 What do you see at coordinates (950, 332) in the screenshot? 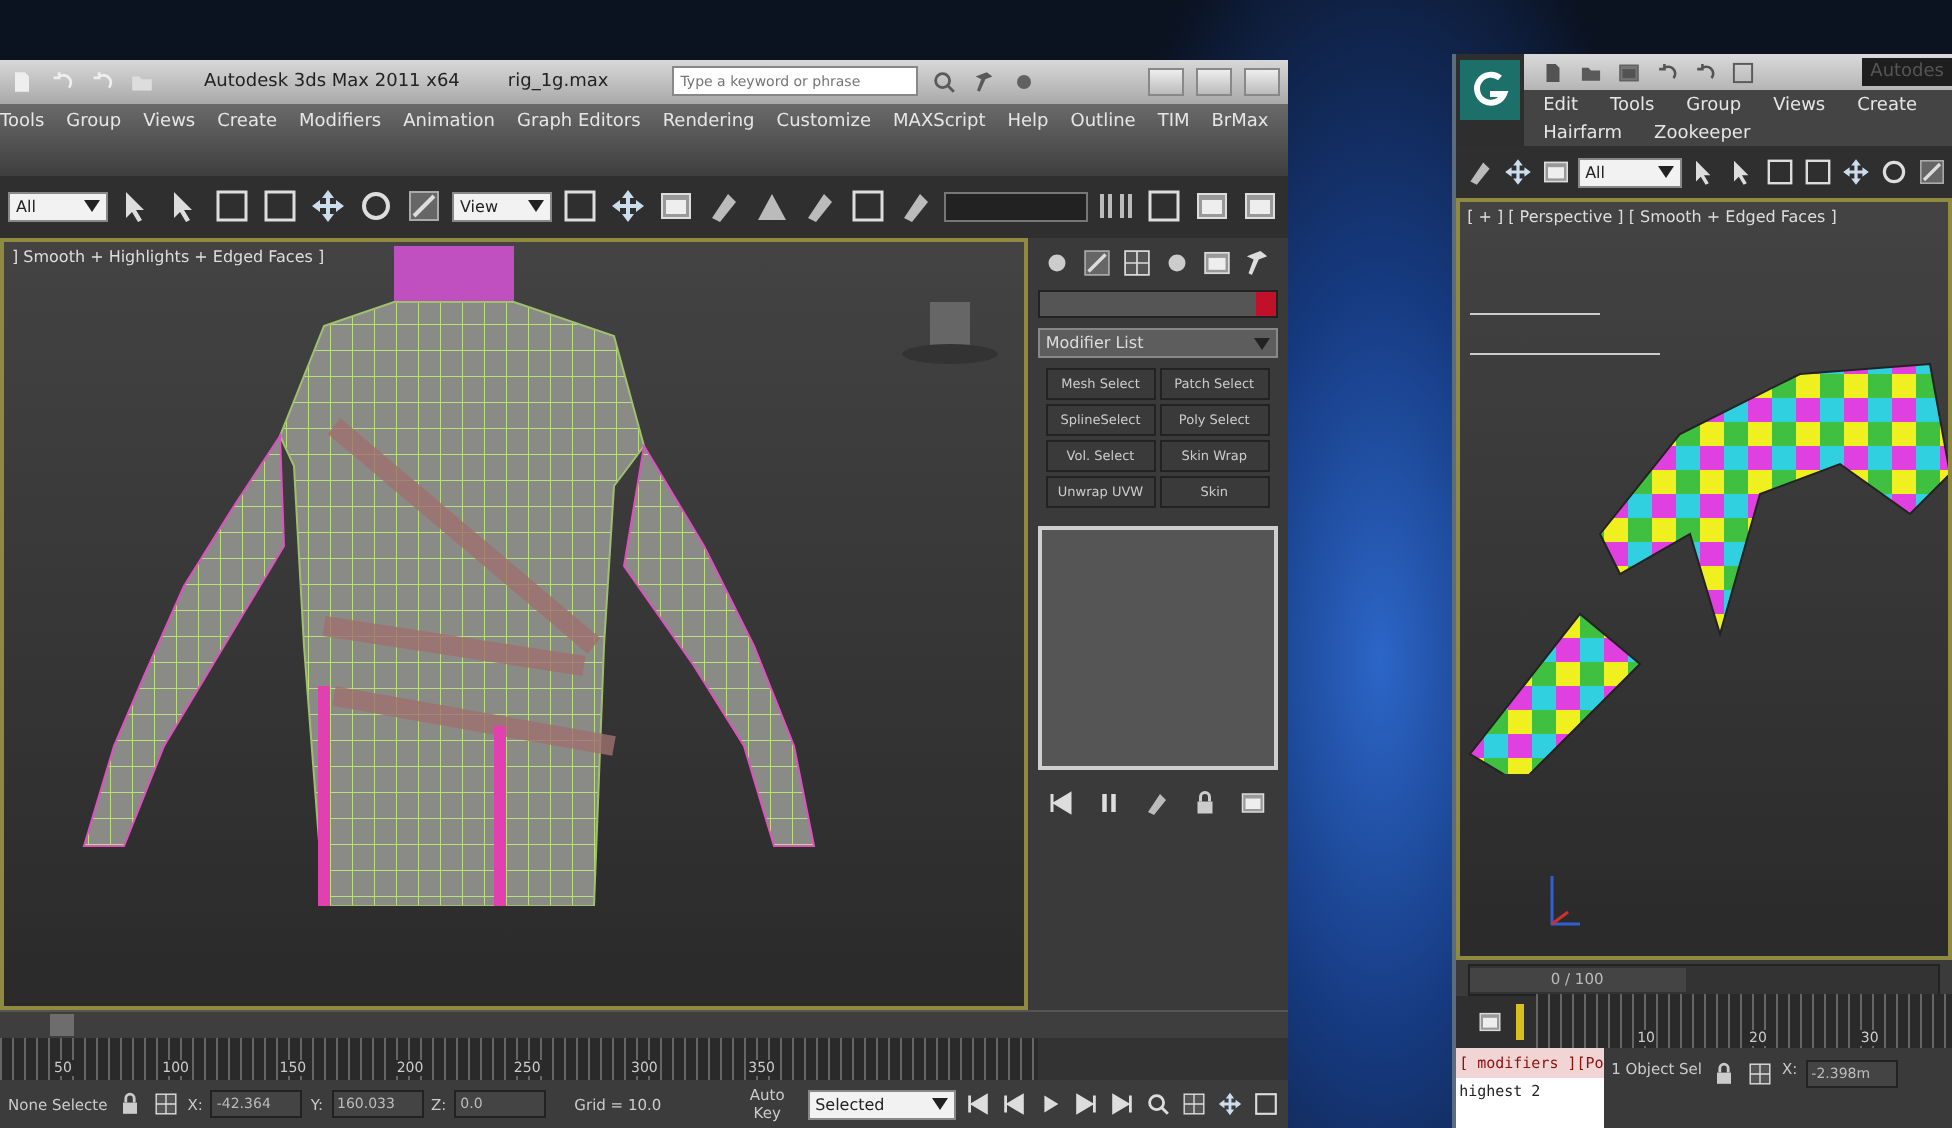
I see `teapot-gizmo-icon` at bounding box center [950, 332].